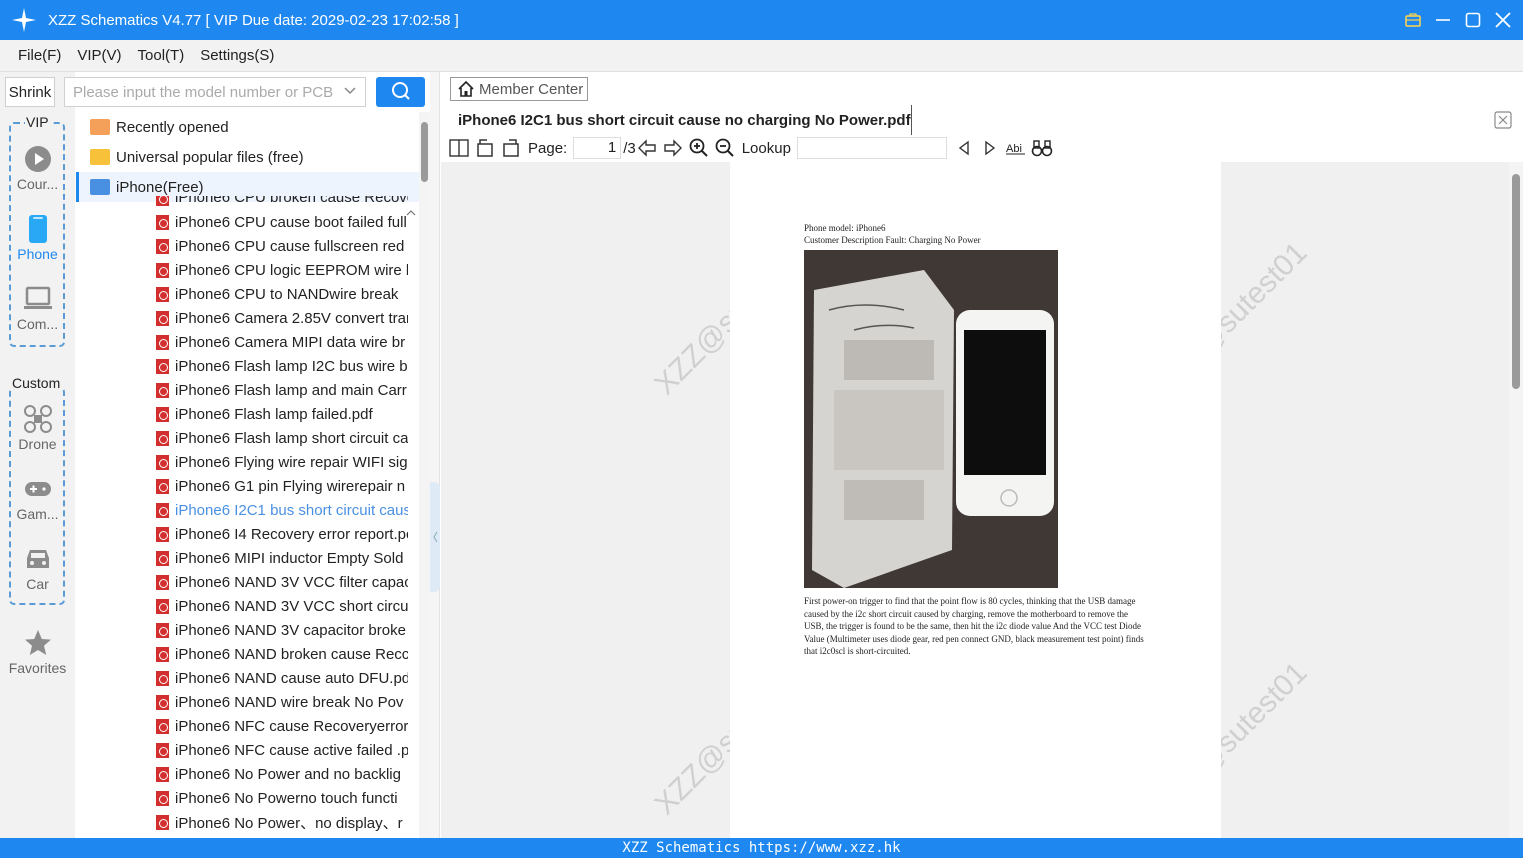  Describe the element at coordinates (424, 152) in the screenshot. I see `tree-scrollbar-thumb` at that location.